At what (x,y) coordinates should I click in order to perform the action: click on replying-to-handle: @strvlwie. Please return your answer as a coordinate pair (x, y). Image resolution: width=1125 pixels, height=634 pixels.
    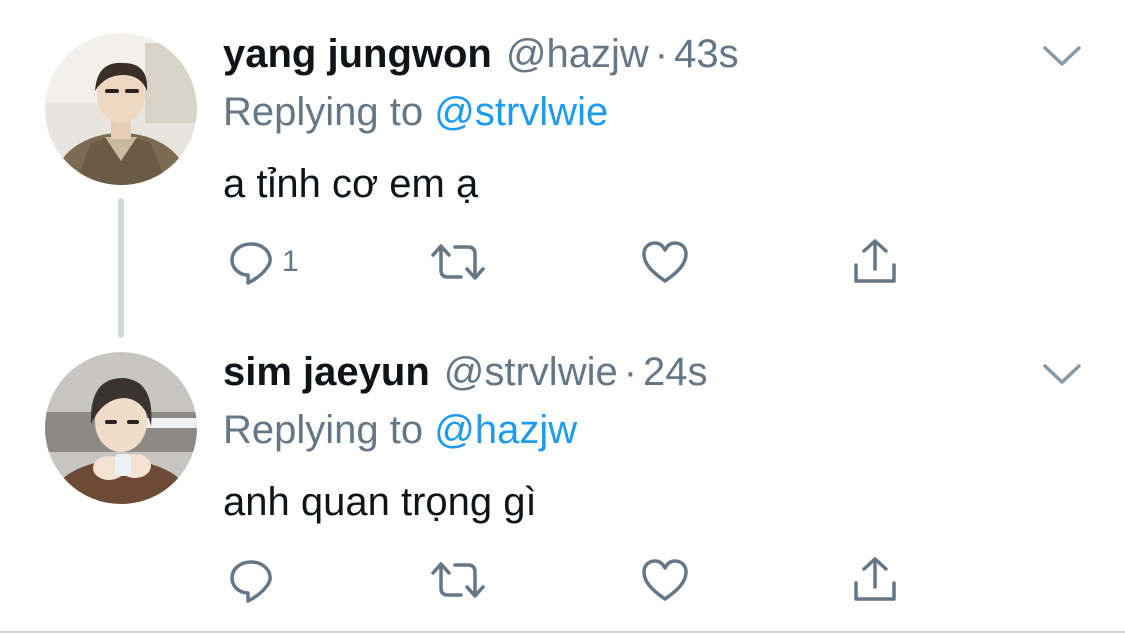
    Looking at the image, I should click on (521, 112).